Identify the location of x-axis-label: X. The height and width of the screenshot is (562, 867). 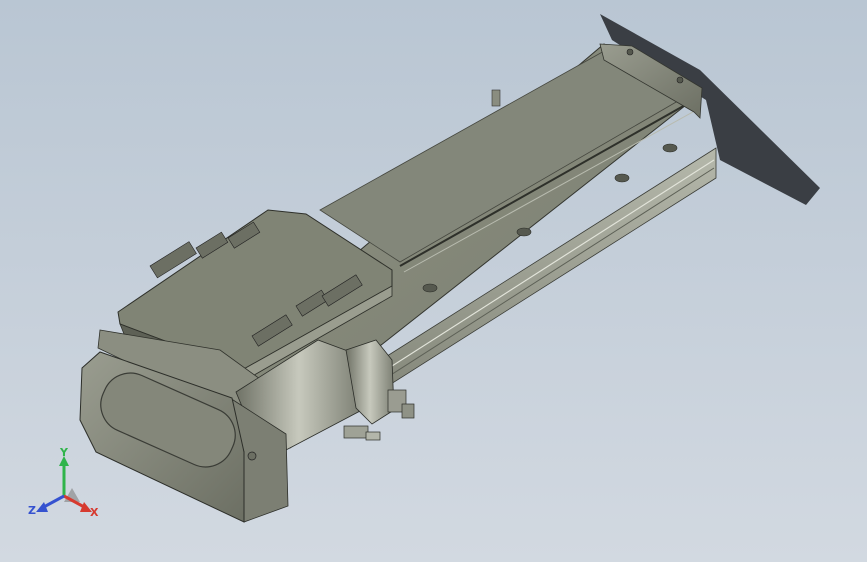
(94, 512).